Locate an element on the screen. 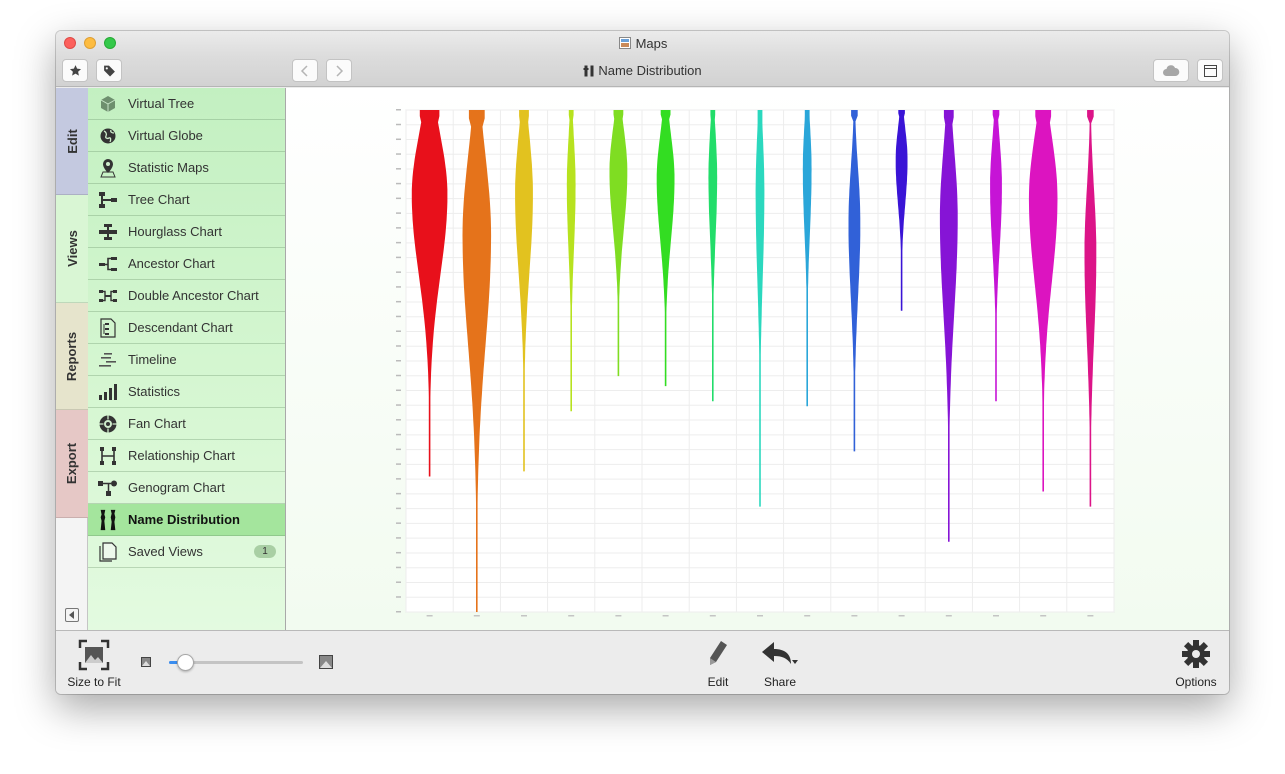 The height and width of the screenshot is (774, 1285). sidebar-item-virtual-globe: Virtual Globe is located at coordinates (186, 136).